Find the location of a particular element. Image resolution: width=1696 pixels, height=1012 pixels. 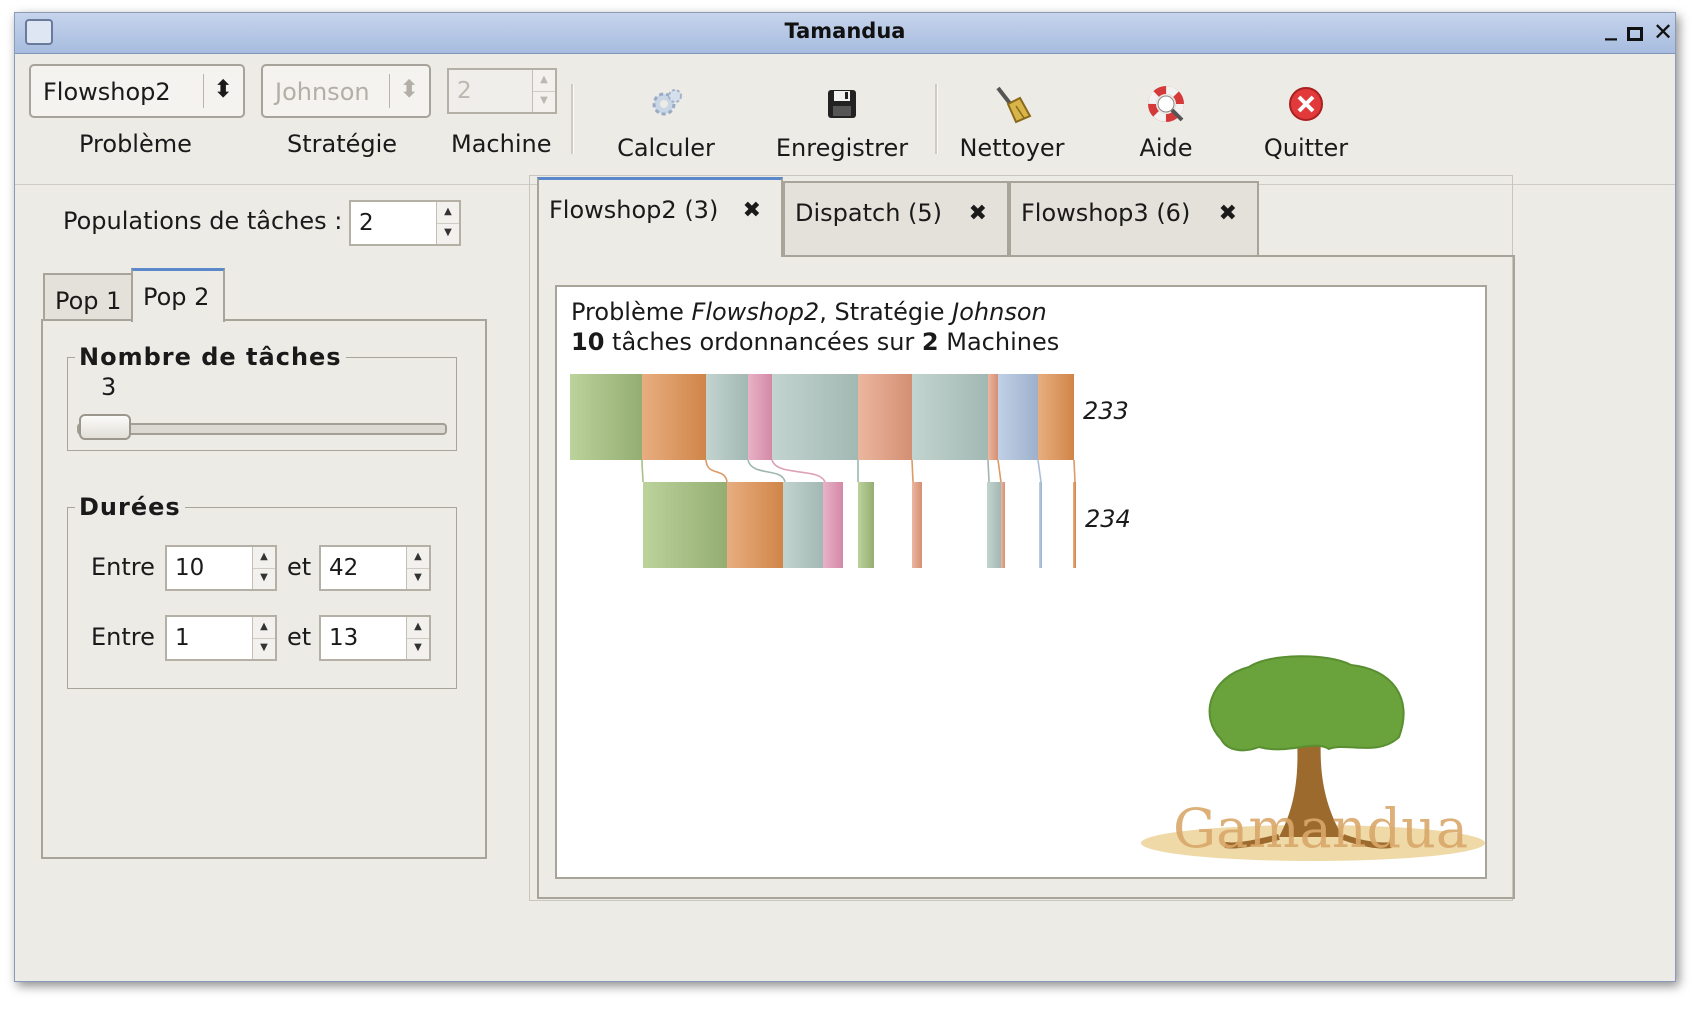

gear-icon is located at coordinates (666, 104).